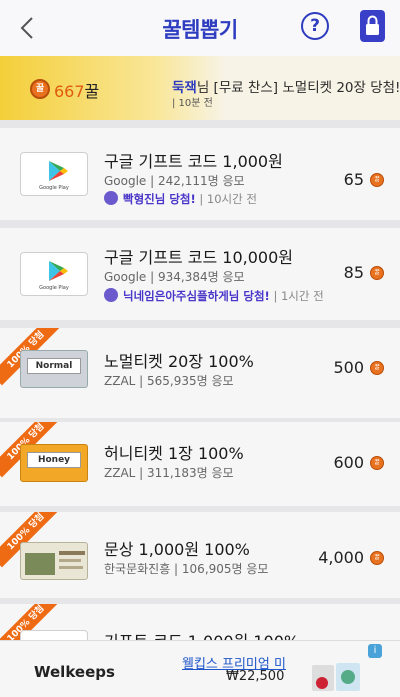 This screenshot has height=697, width=400. Describe the element at coordinates (180, 199) in the screenshot. I see `item-winner: 빡형진님 당첨! | 10시간 전` at that location.